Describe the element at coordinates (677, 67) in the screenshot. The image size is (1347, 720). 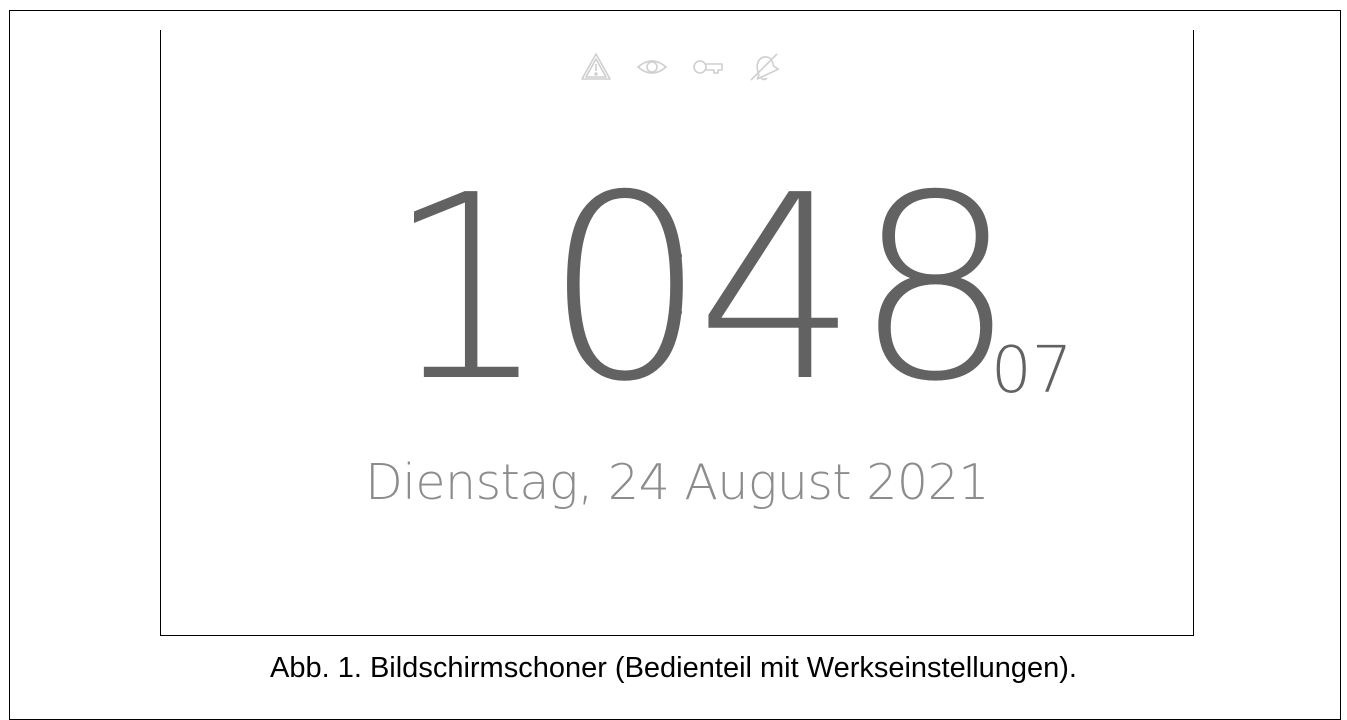
I see `status-icon-bar` at that location.